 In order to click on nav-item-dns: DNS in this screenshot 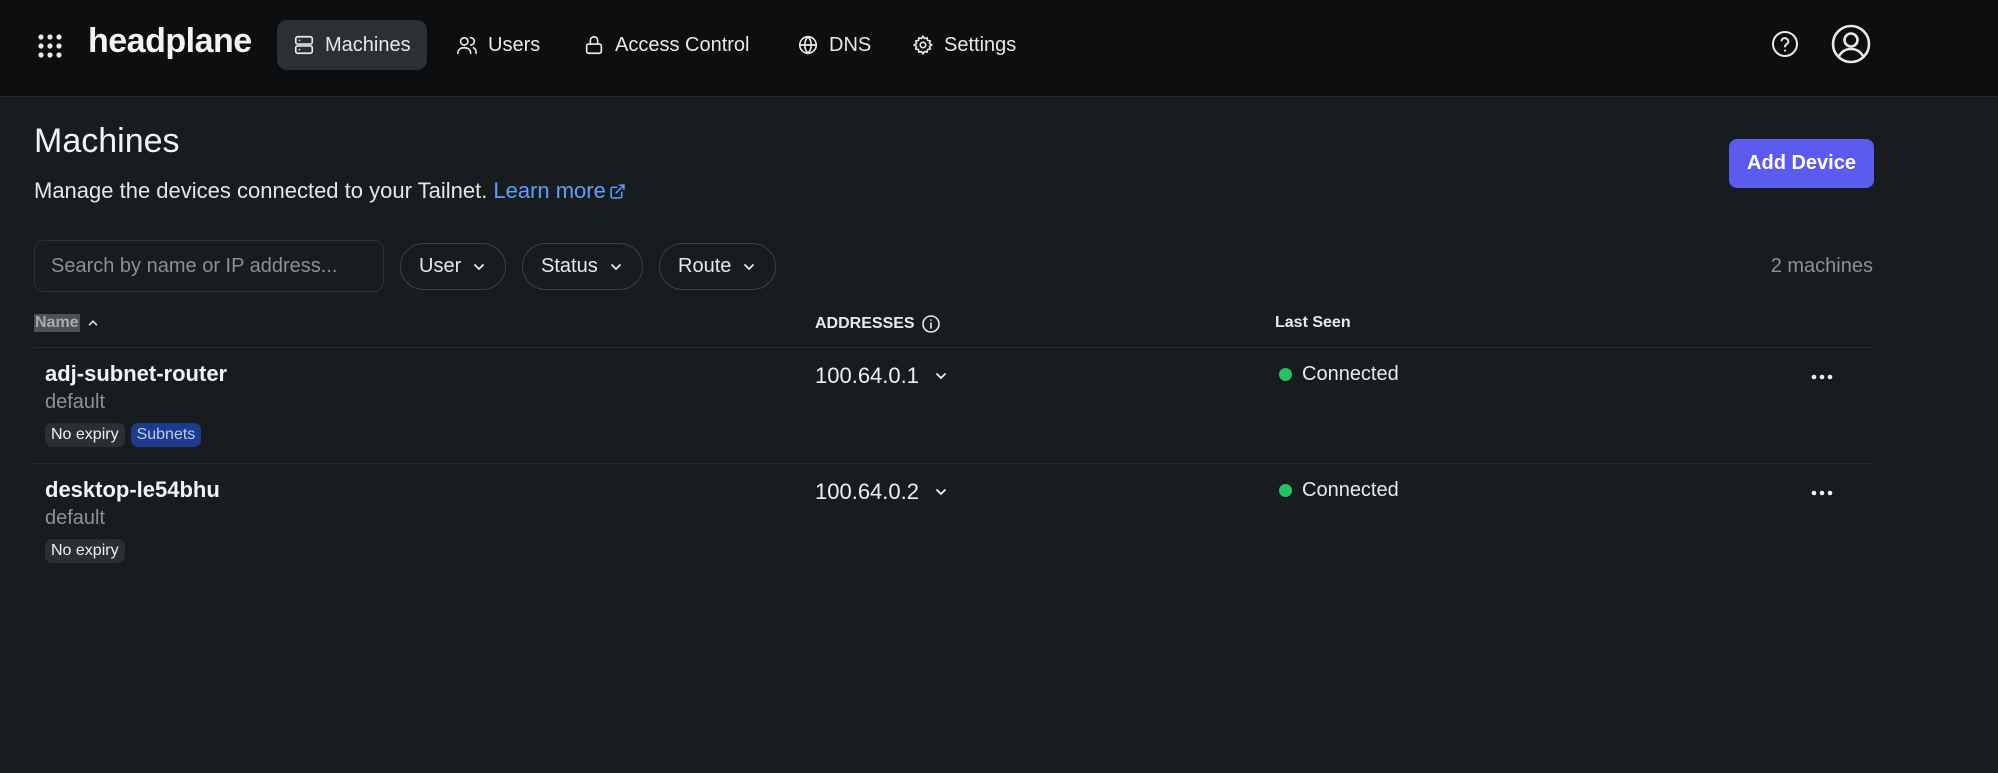, I will do `click(834, 45)`.